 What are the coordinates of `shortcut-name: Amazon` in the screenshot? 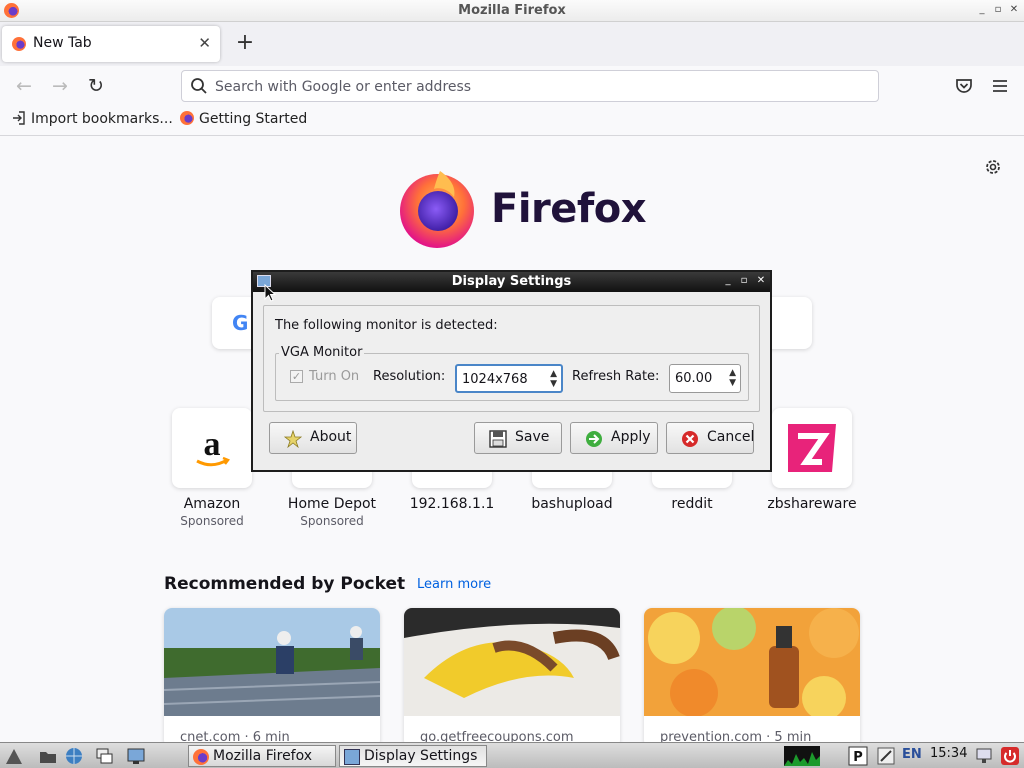 It's located at (212, 504).